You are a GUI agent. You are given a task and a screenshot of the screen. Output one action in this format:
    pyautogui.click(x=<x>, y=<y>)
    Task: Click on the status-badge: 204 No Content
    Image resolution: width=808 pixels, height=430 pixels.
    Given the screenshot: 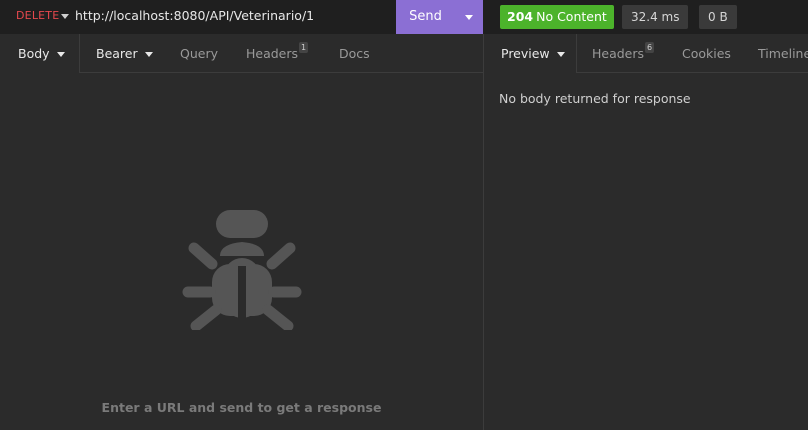 What is the action you would take?
    pyautogui.click(x=557, y=17)
    